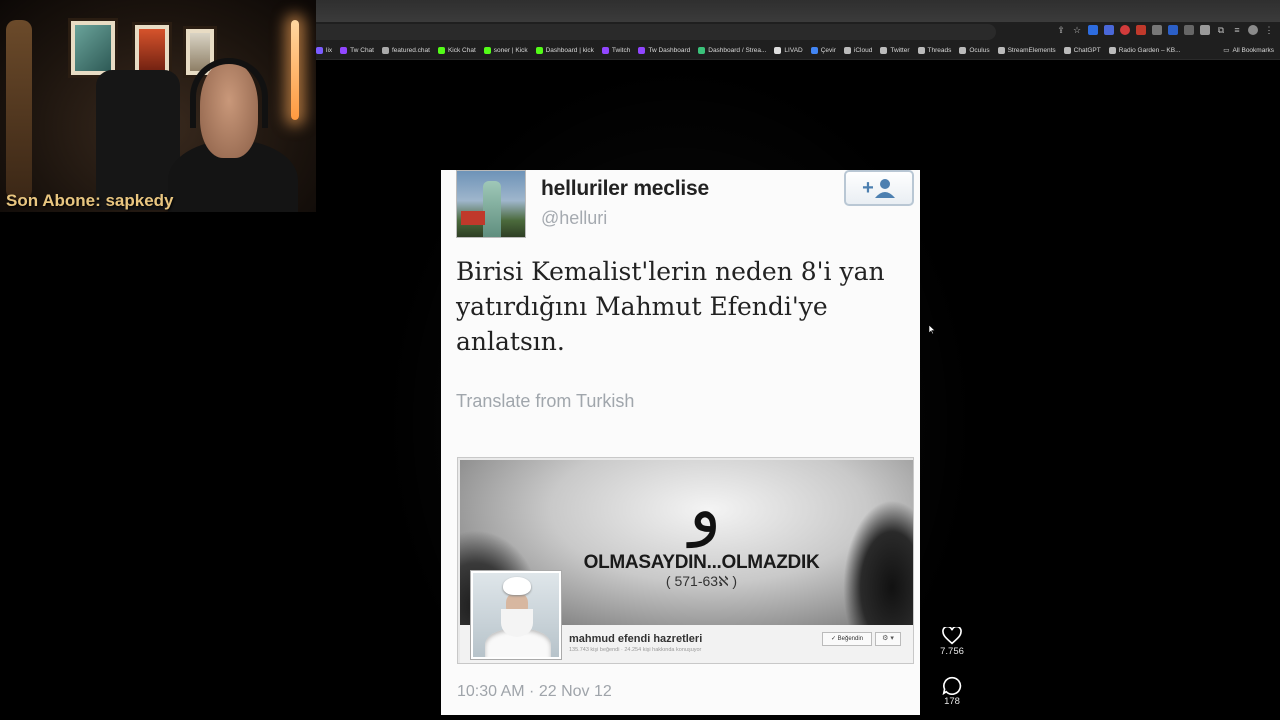  I want to click on bookmark-item: Threads, so click(934, 50).